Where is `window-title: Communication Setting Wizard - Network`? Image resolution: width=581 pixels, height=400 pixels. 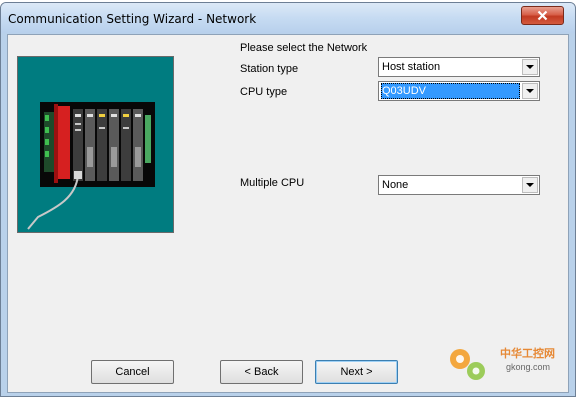
window-title: Communication Setting Wizard - Network is located at coordinates (132, 19).